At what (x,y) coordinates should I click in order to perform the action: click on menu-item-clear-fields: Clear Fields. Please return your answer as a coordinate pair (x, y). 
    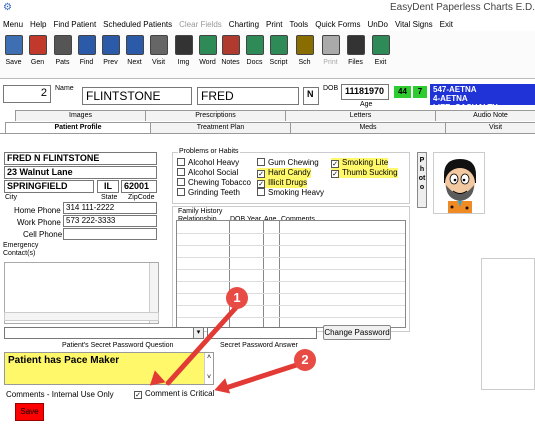
    Looking at the image, I should click on (200, 24).